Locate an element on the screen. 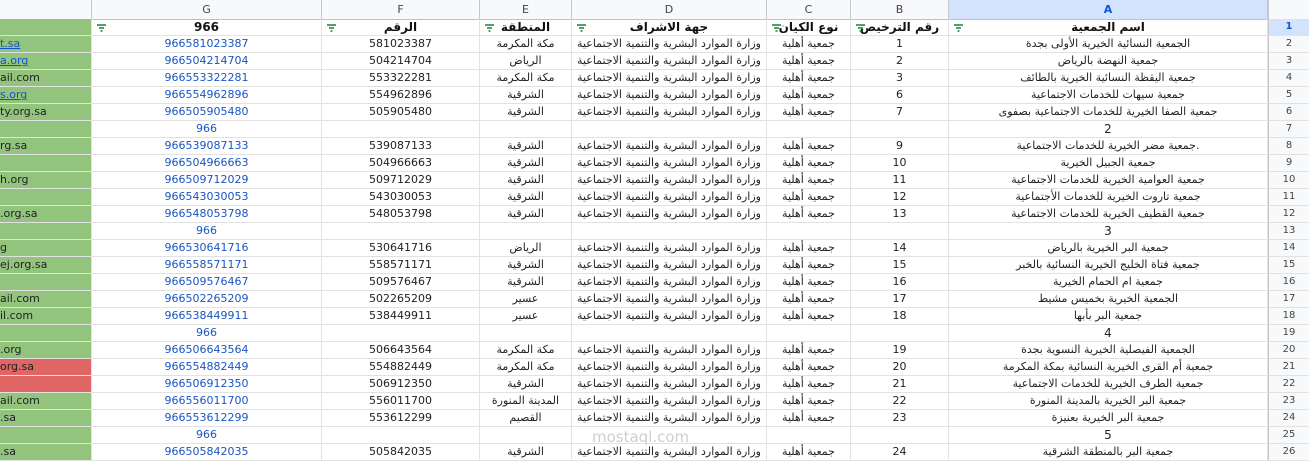  phone-intl-cell: 966558571171 is located at coordinates (207, 265).